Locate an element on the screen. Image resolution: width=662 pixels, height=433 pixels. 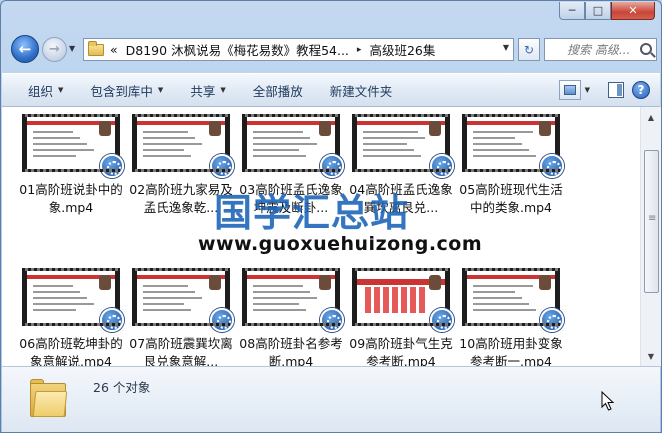
minimize-button: ─ is located at coordinates (572, 11).